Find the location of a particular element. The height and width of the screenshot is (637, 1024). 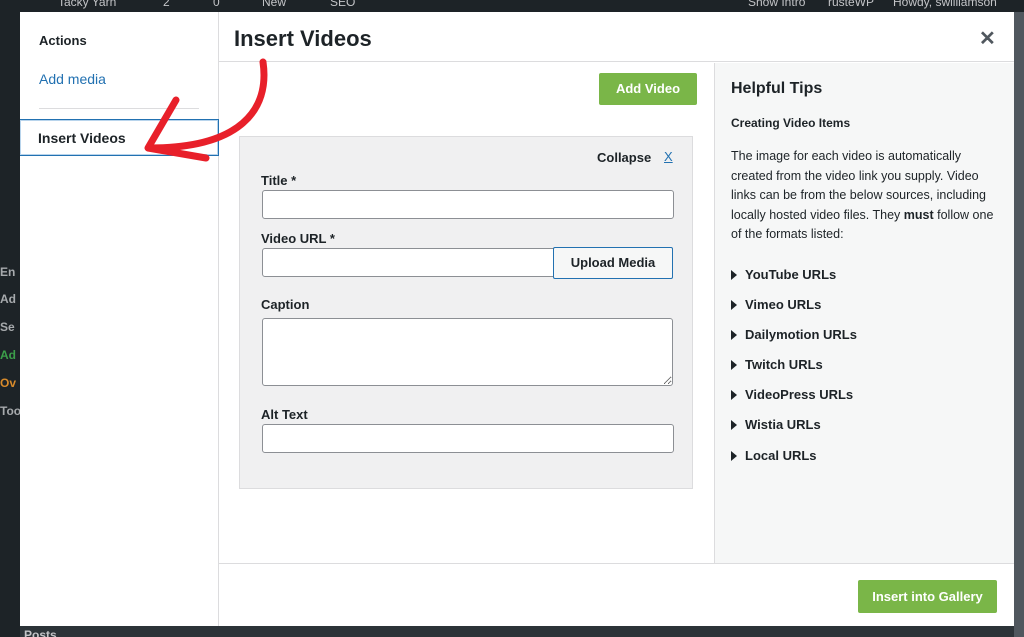

pending-count: 0 is located at coordinates (216, 4).